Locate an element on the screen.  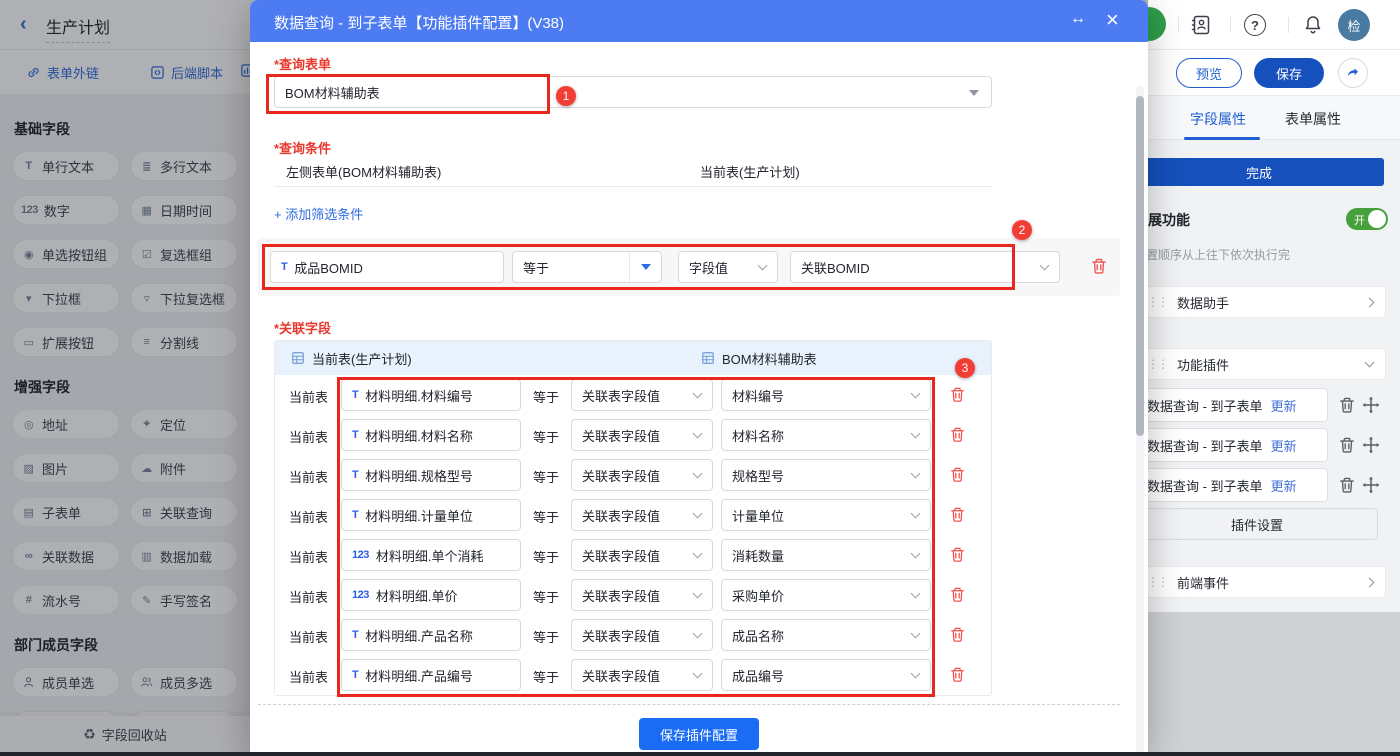
filter-value-select: 关联BOMID is located at coordinates (925, 267).